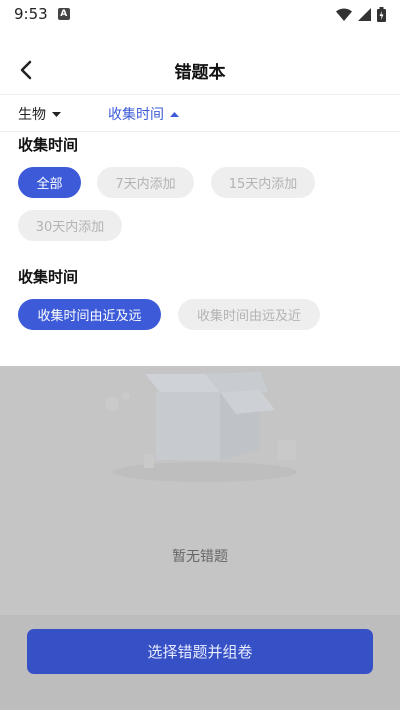 Image resolution: width=400 pixels, height=710 pixels. Describe the element at coordinates (263, 182) in the screenshot. I see `chip-15-days: 15天内添加` at that location.